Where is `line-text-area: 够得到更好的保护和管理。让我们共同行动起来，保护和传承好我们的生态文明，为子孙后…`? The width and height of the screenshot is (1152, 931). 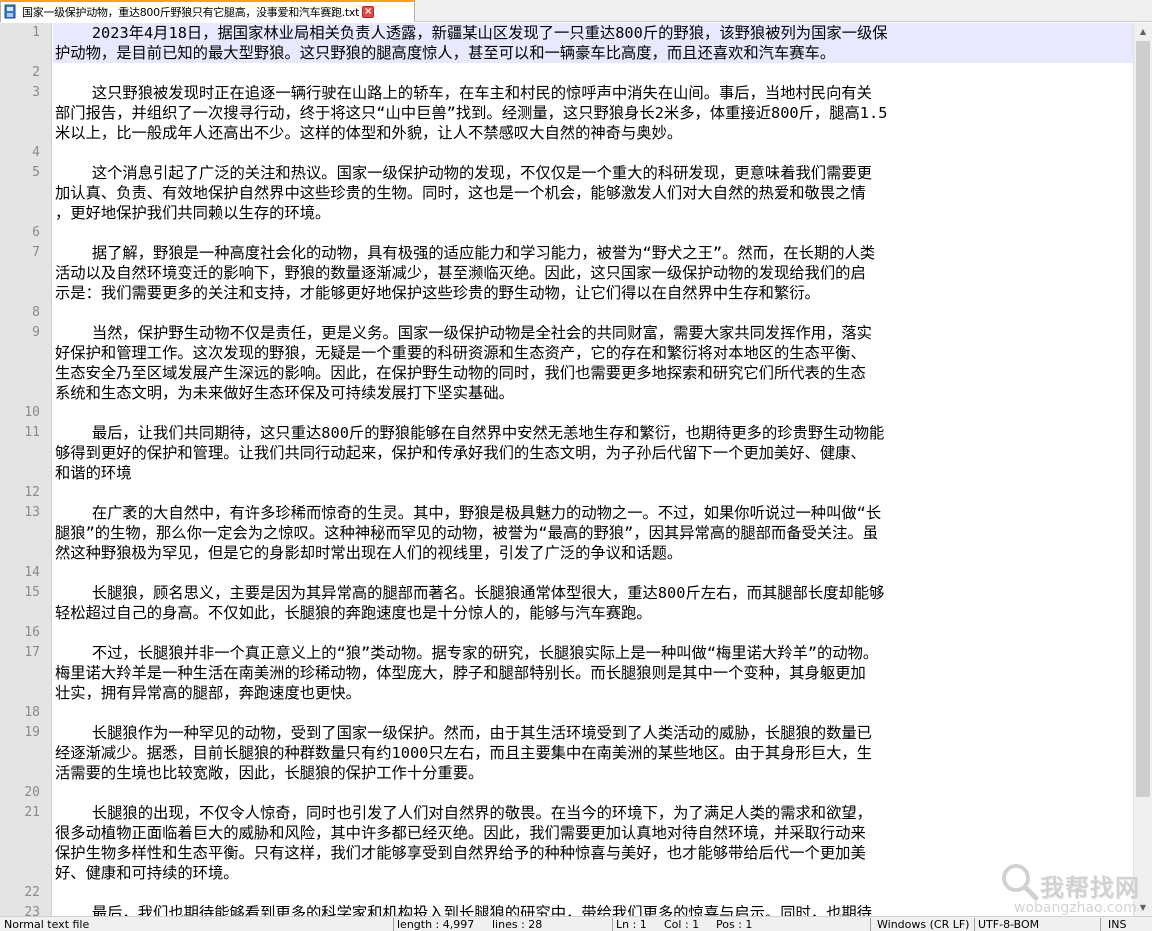
line-text-area: 够得到更好的保护和管理。让我们共同行动起来，保护和传承好我们的生态文明，为子孙后… is located at coordinates (593, 453).